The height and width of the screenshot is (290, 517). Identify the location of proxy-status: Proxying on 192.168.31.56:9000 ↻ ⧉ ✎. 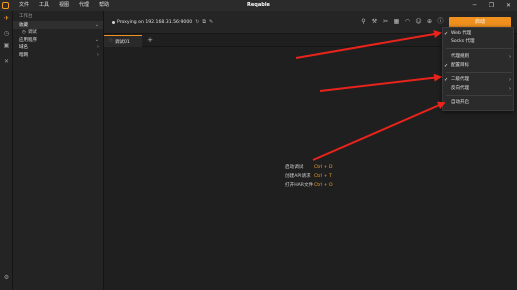
(162, 22).